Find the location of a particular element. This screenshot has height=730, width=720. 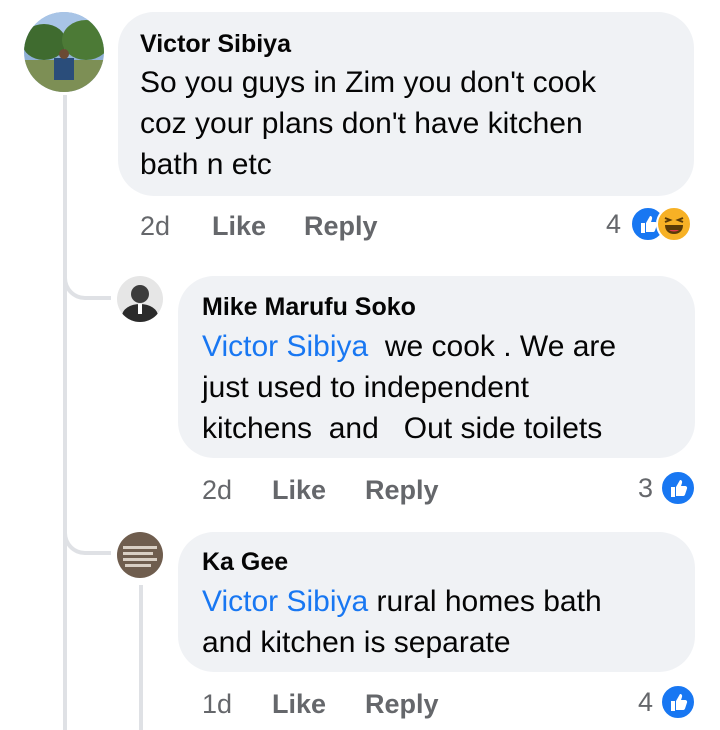

reply-author: Ka Gee is located at coordinates (245, 562).